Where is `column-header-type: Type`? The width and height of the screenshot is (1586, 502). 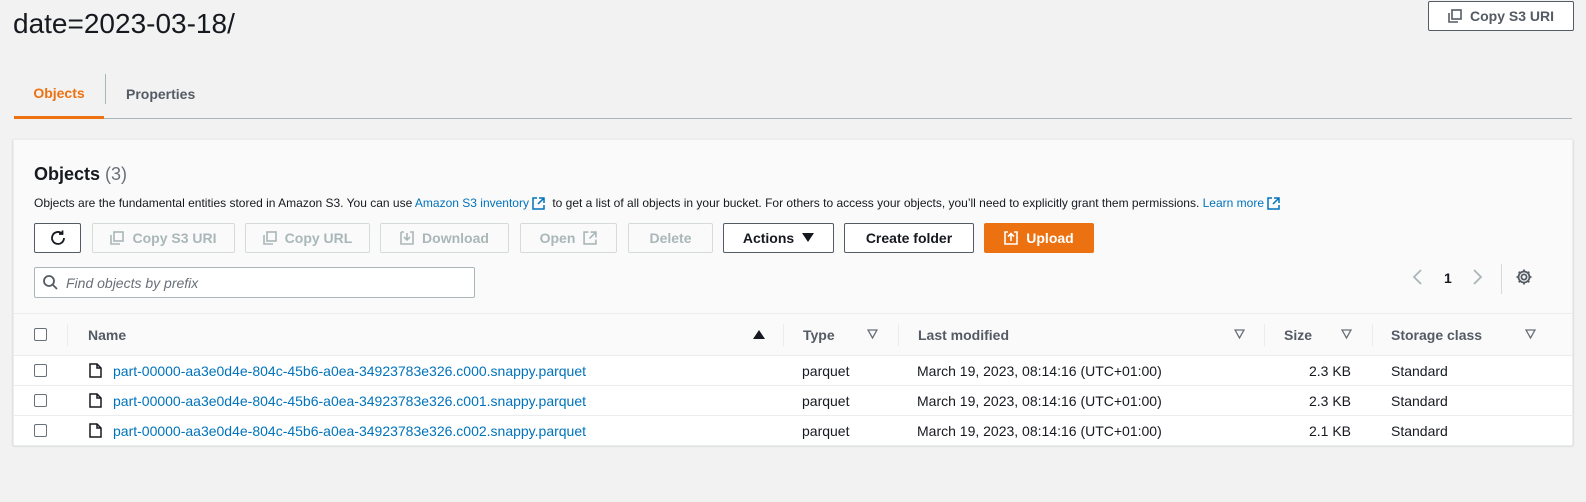
column-header-type: Type is located at coordinates (819, 335).